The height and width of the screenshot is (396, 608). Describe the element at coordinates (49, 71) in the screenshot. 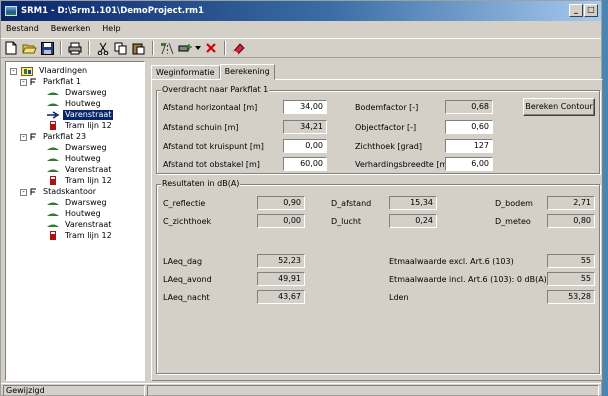

I see `tree-root: - Vlaardingen` at that location.